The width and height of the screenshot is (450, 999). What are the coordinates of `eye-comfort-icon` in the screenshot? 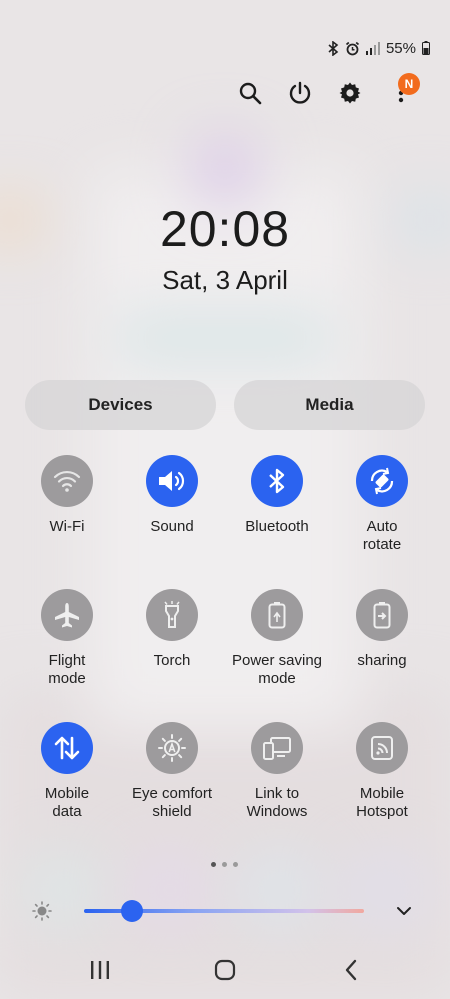 It's located at (172, 748).